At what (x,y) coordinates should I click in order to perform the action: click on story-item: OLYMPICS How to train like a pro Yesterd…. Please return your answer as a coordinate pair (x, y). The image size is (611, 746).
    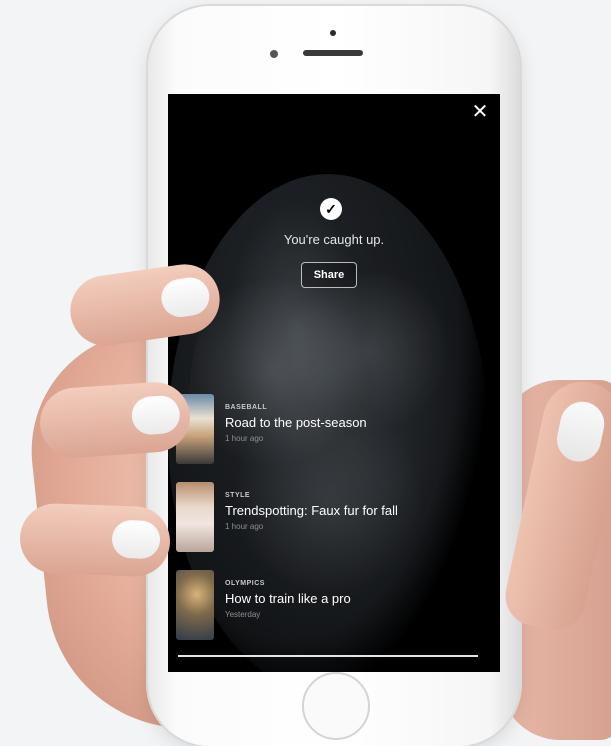
    Looking at the image, I should click on (332, 614).